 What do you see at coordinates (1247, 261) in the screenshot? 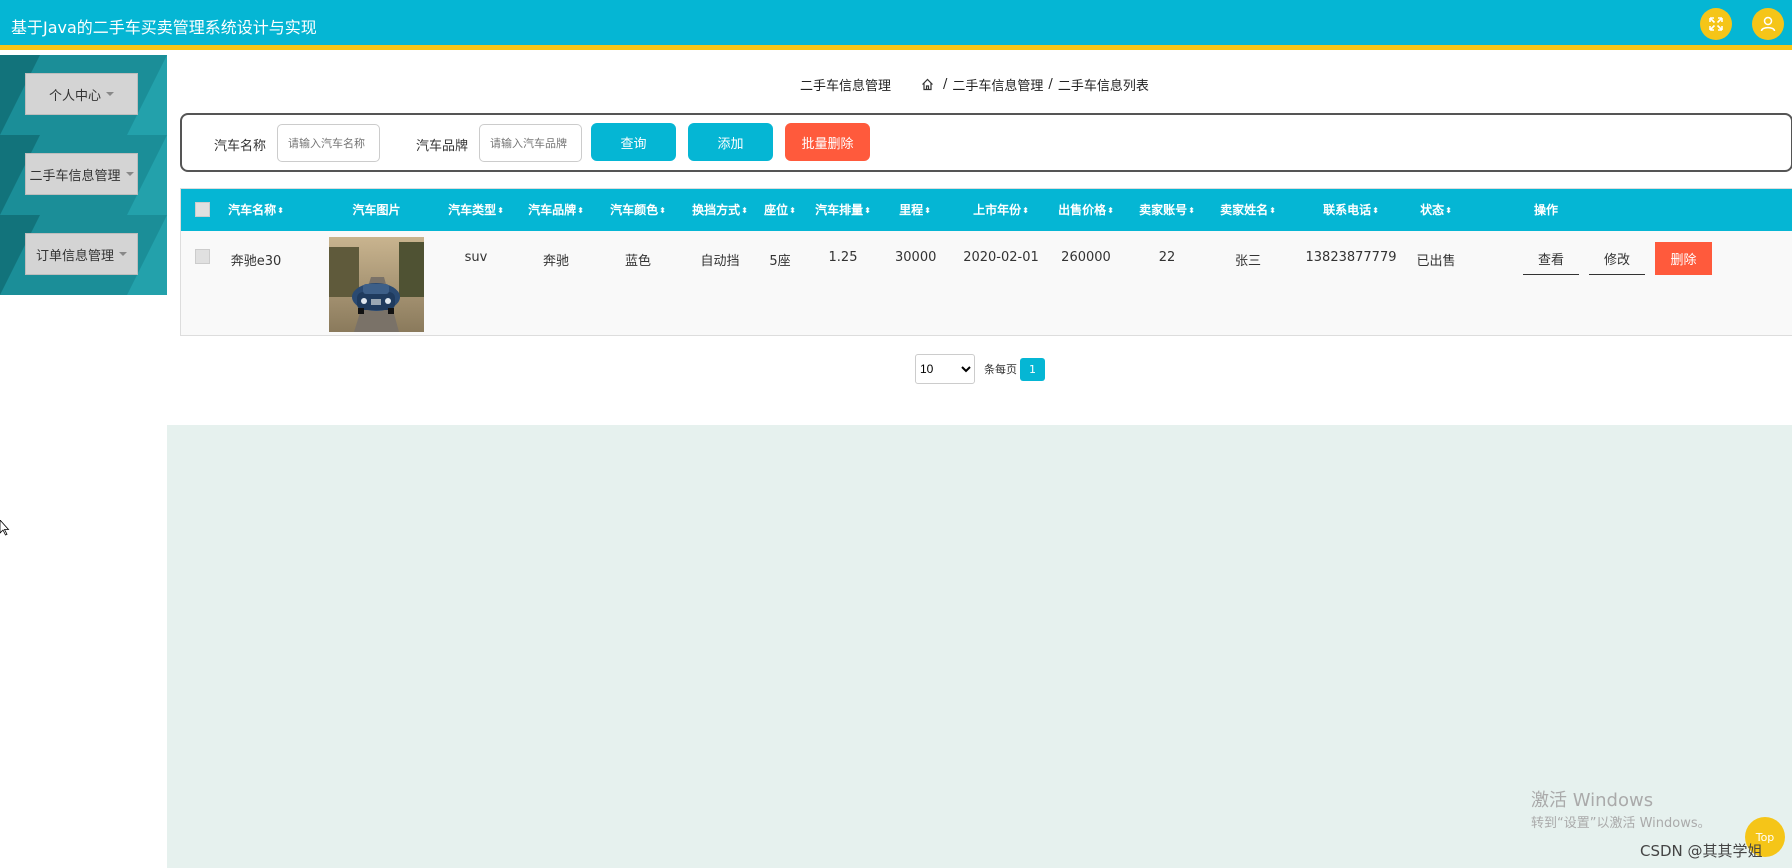
I see `cell-seller-name: 张三` at bounding box center [1247, 261].